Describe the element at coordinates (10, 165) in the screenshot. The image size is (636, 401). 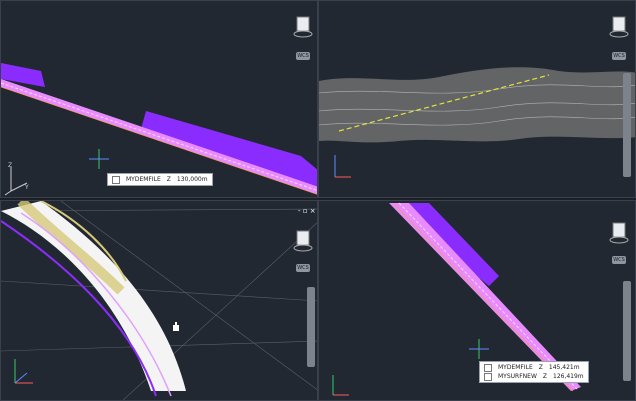
I see `svg-text: Z` at that location.